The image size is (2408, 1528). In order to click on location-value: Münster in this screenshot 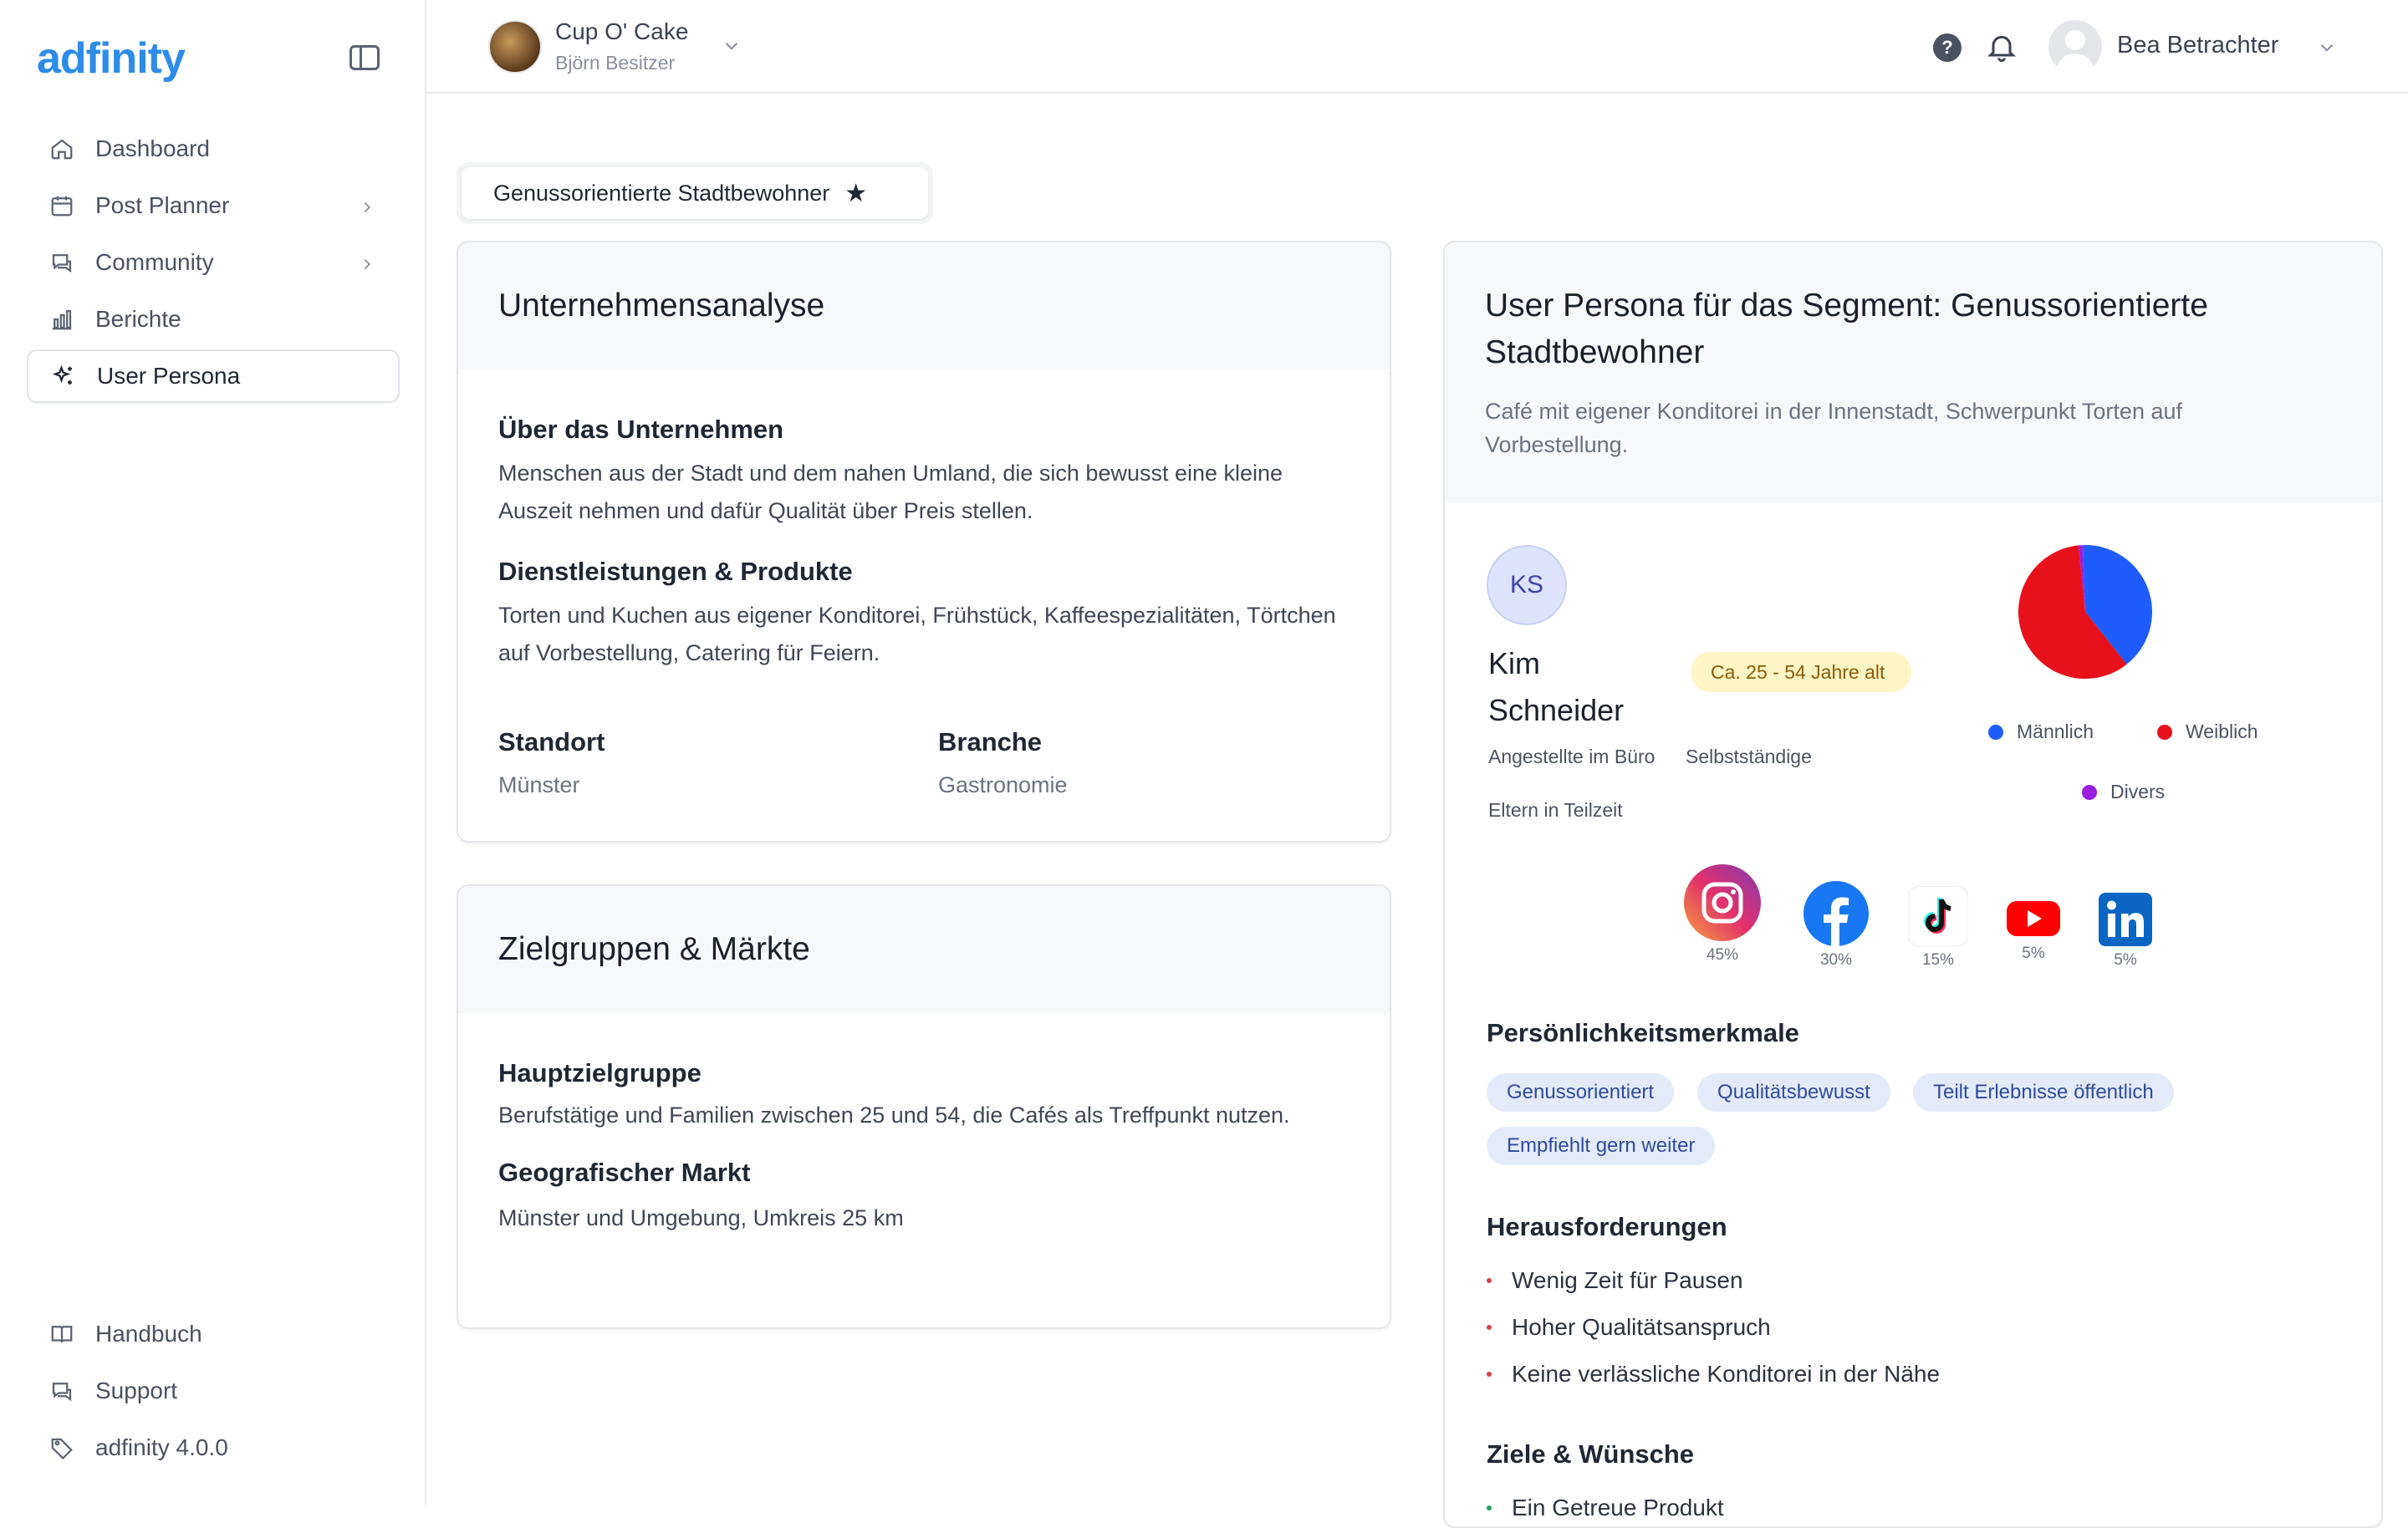, I will do `click(539, 784)`.